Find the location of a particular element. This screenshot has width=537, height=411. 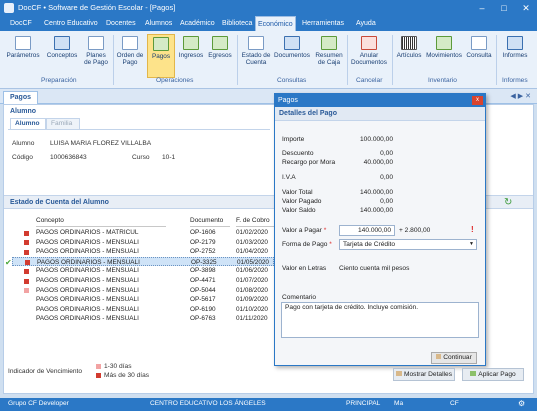

menu-herramientas: Herramientas is located at coordinates (323, 23).